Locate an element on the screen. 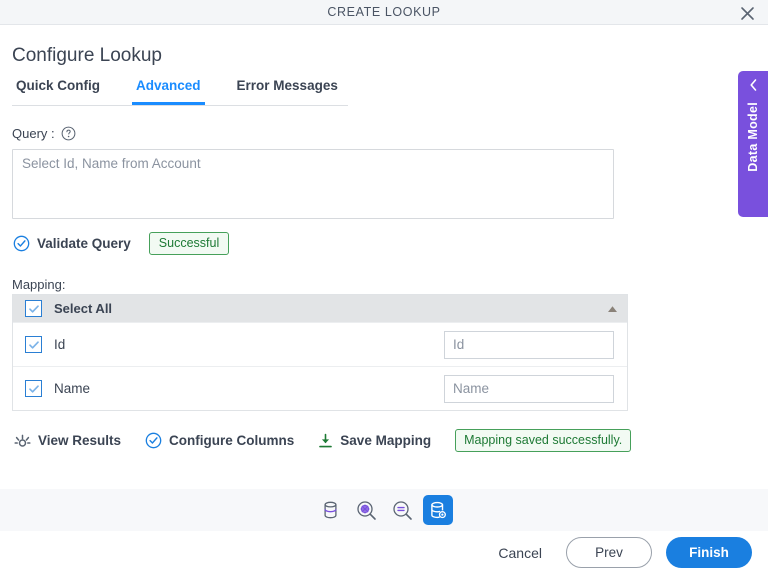 Image resolution: width=768 pixels, height=574 pixels. tab-error-messages: Error Messages is located at coordinates (287, 91).